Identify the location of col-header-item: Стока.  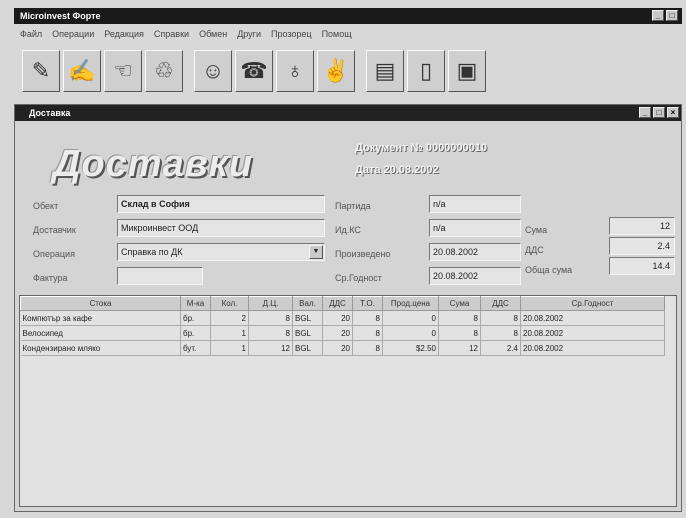
(100, 303).